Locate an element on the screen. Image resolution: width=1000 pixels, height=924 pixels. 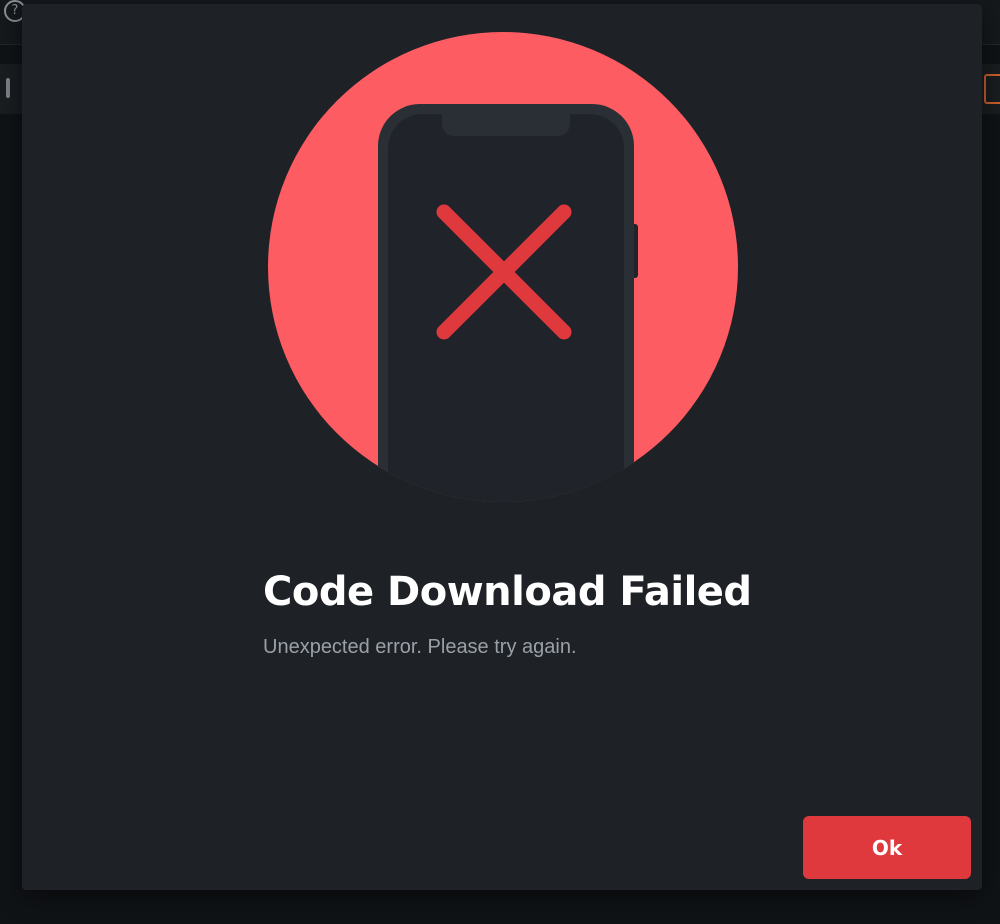
phone-notch is located at coordinates (506, 125).